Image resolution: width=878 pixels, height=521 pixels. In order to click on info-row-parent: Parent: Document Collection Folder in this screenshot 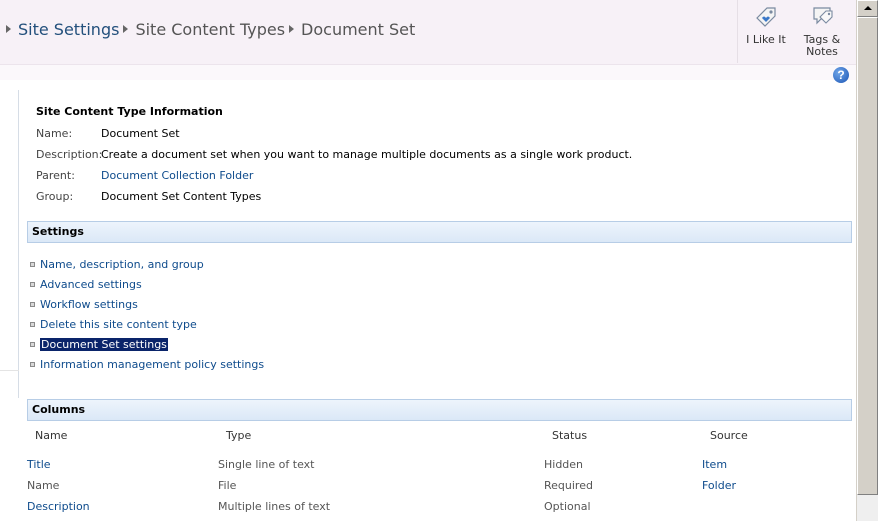, I will do `click(144, 176)`.